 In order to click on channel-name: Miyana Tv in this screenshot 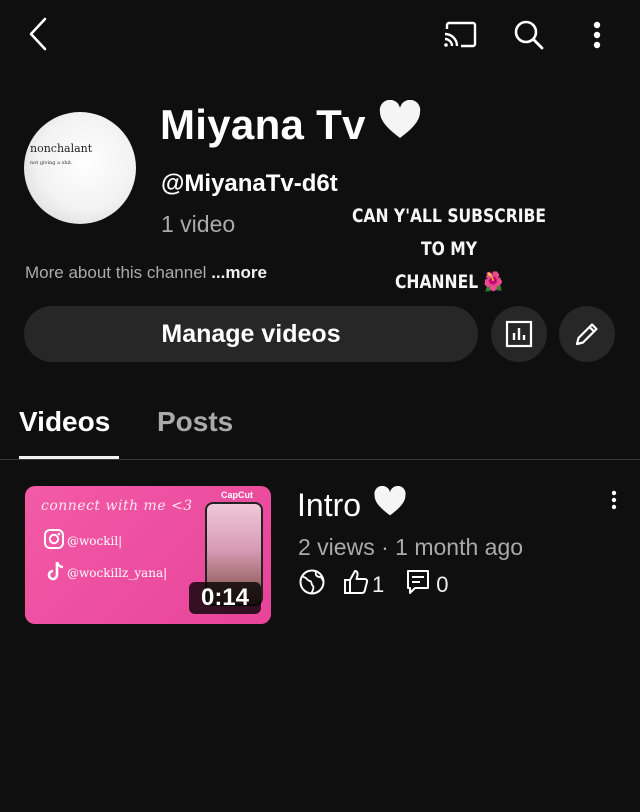, I will do `click(291, 124)`.